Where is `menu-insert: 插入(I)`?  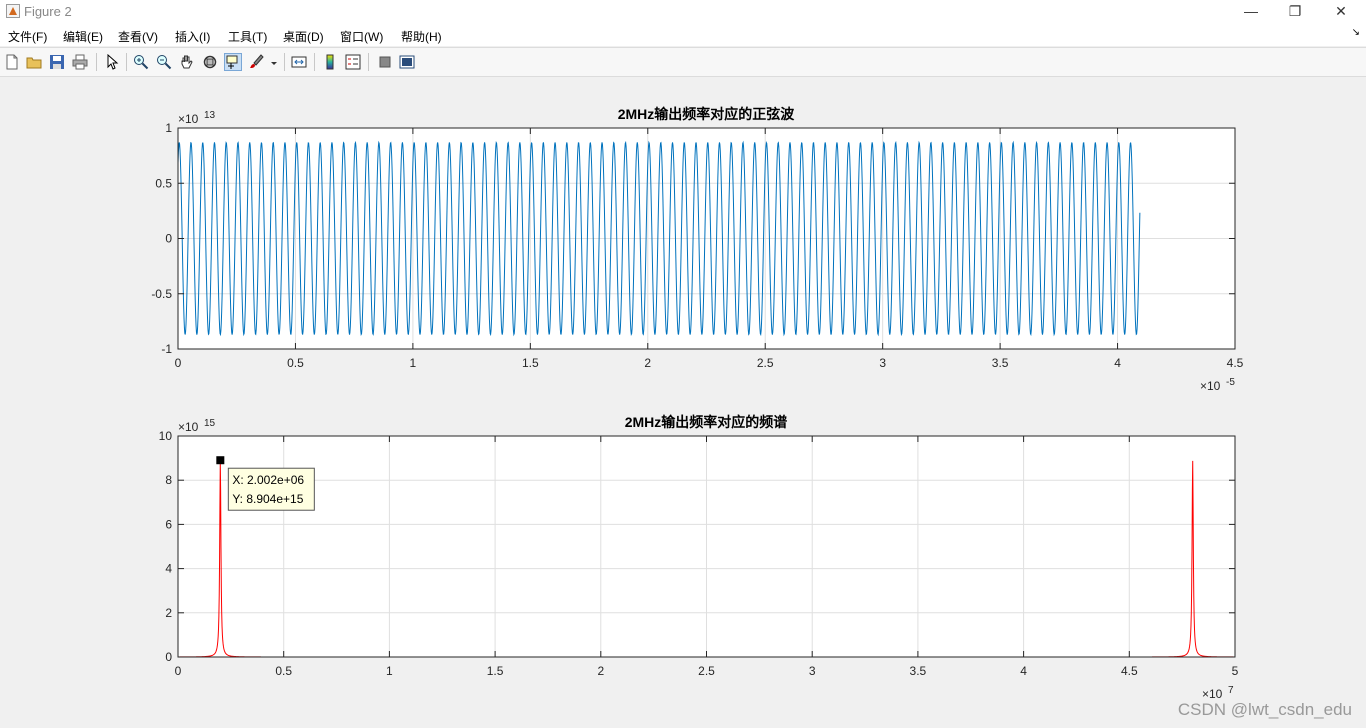 menu-insert: 插入(I) is located at coordinates (192, 36).